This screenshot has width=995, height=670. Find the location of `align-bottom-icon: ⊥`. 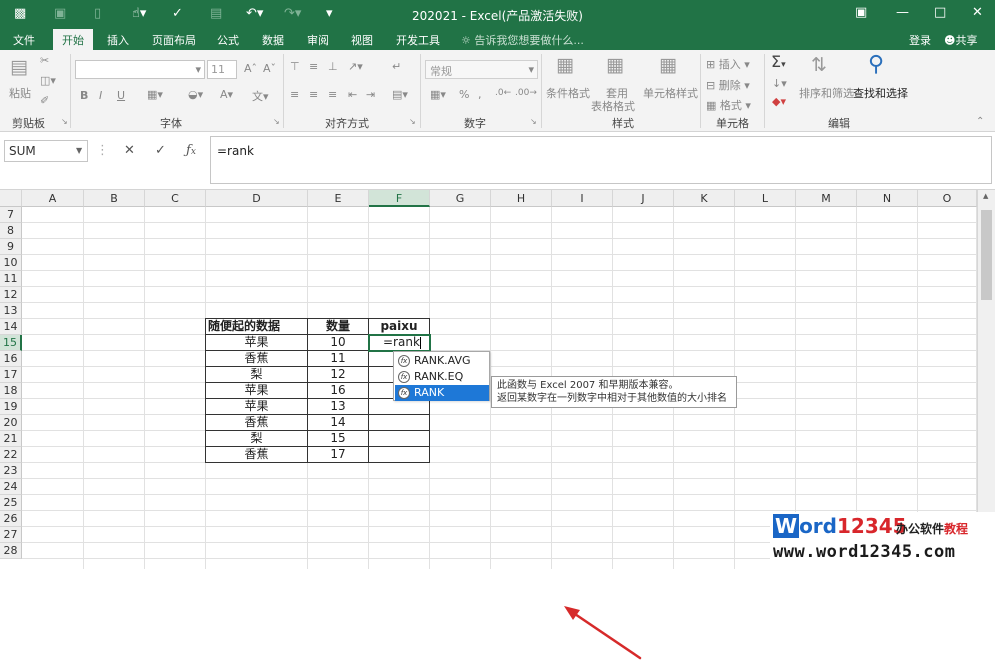

align-bottom-icon: ⊥ is located at coordinates (333, 66).